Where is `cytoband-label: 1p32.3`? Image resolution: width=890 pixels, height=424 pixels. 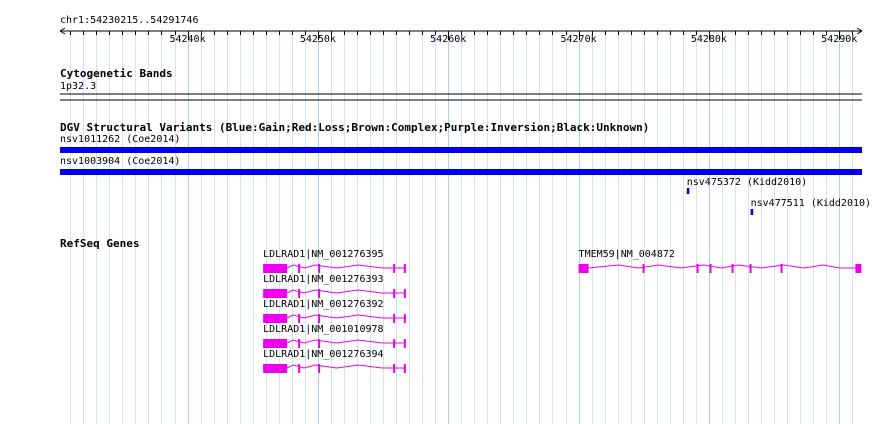
cytoband-label: 1p32.3 is located at coordinates (78, 86).